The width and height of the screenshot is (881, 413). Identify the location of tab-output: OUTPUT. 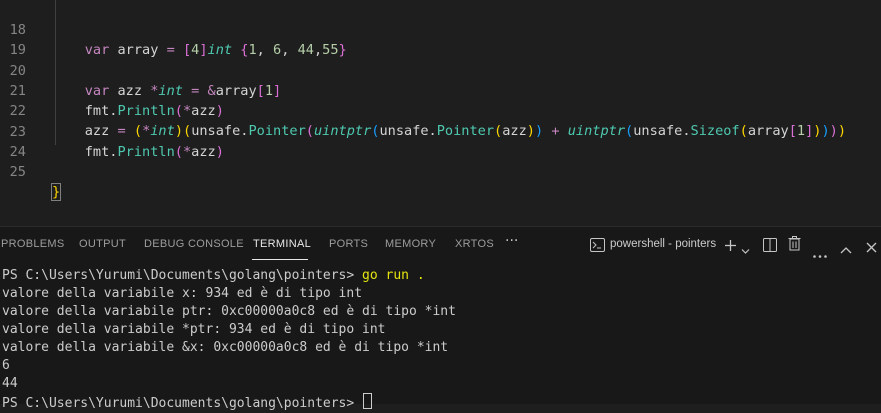
(102, 244).